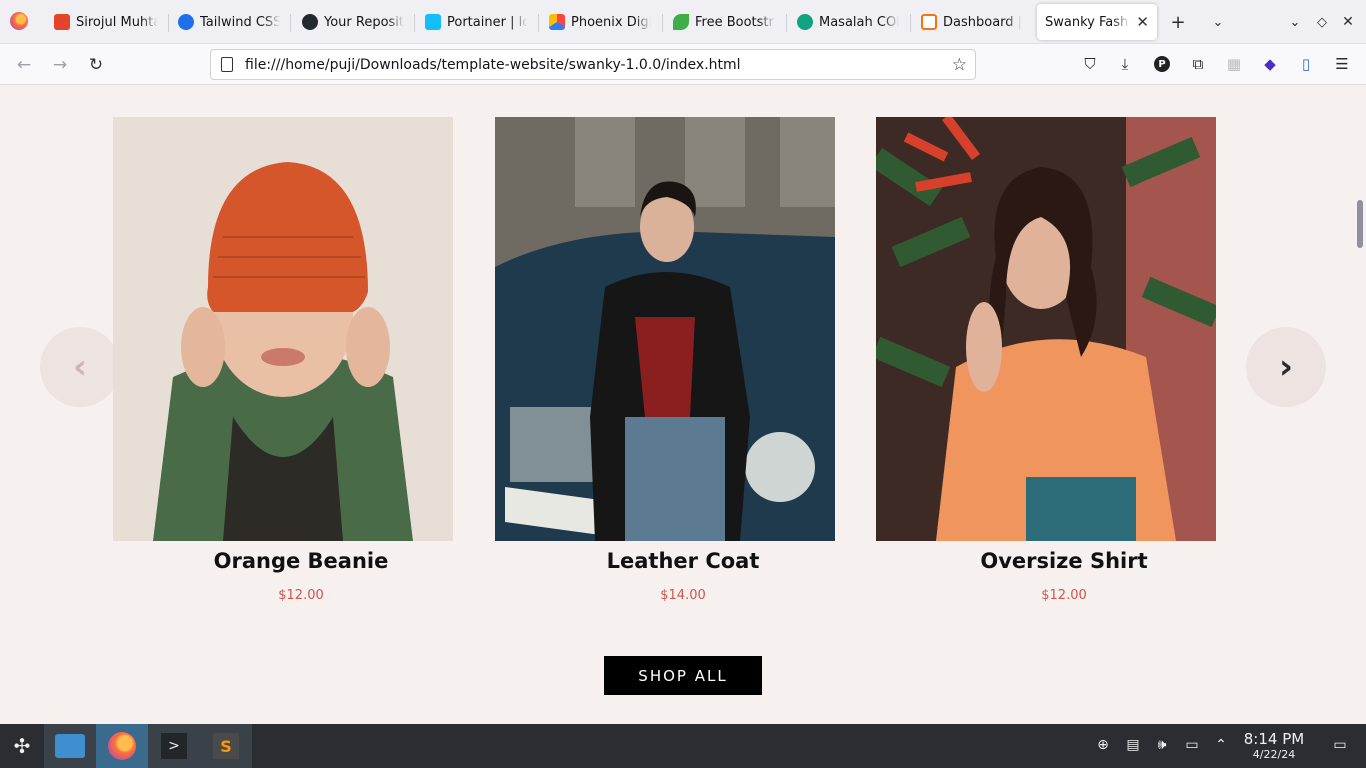  Describe the element at coordinates (805, 22) in the screenshot. I see `chatgpt-icon` at that location.